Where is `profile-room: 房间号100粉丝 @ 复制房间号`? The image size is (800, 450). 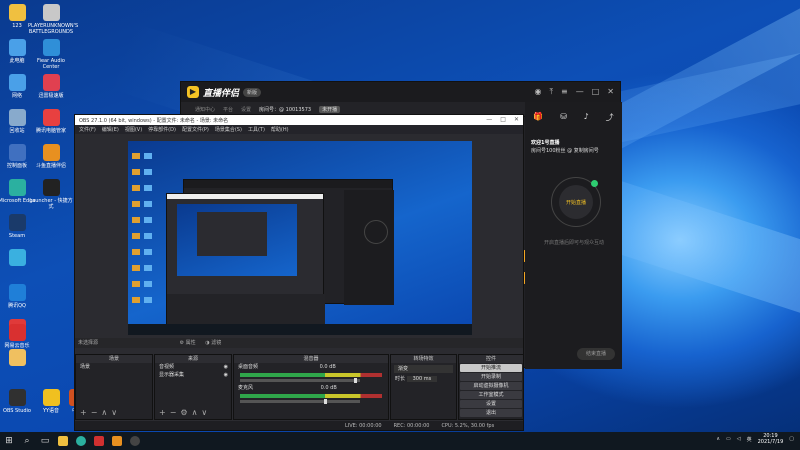 profile-room: 房间号100粉丝 @ 复制房间号 is located at coordinates (565, 151).